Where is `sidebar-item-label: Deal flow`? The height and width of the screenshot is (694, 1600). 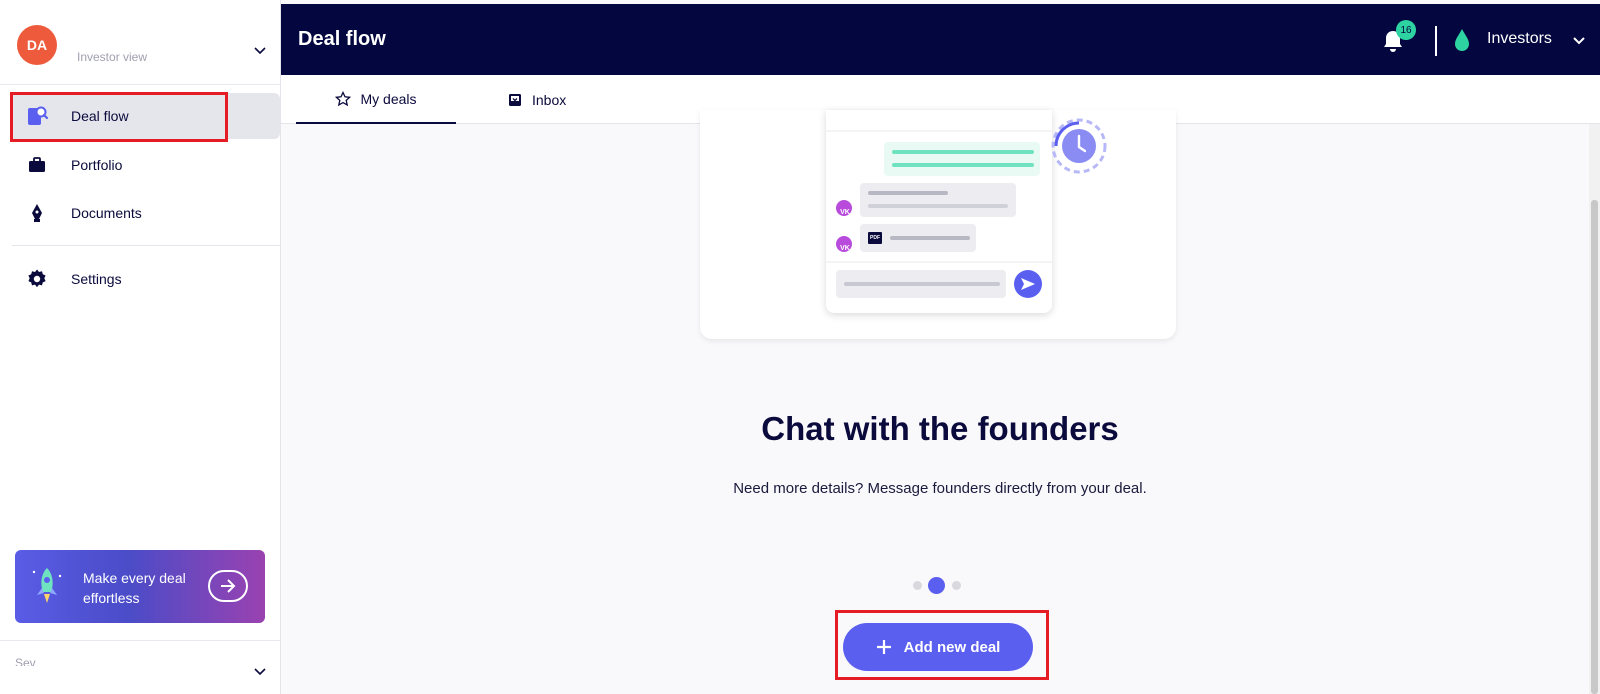 sidebar-item-label: Deal flow is located at coordinates (100, 116).